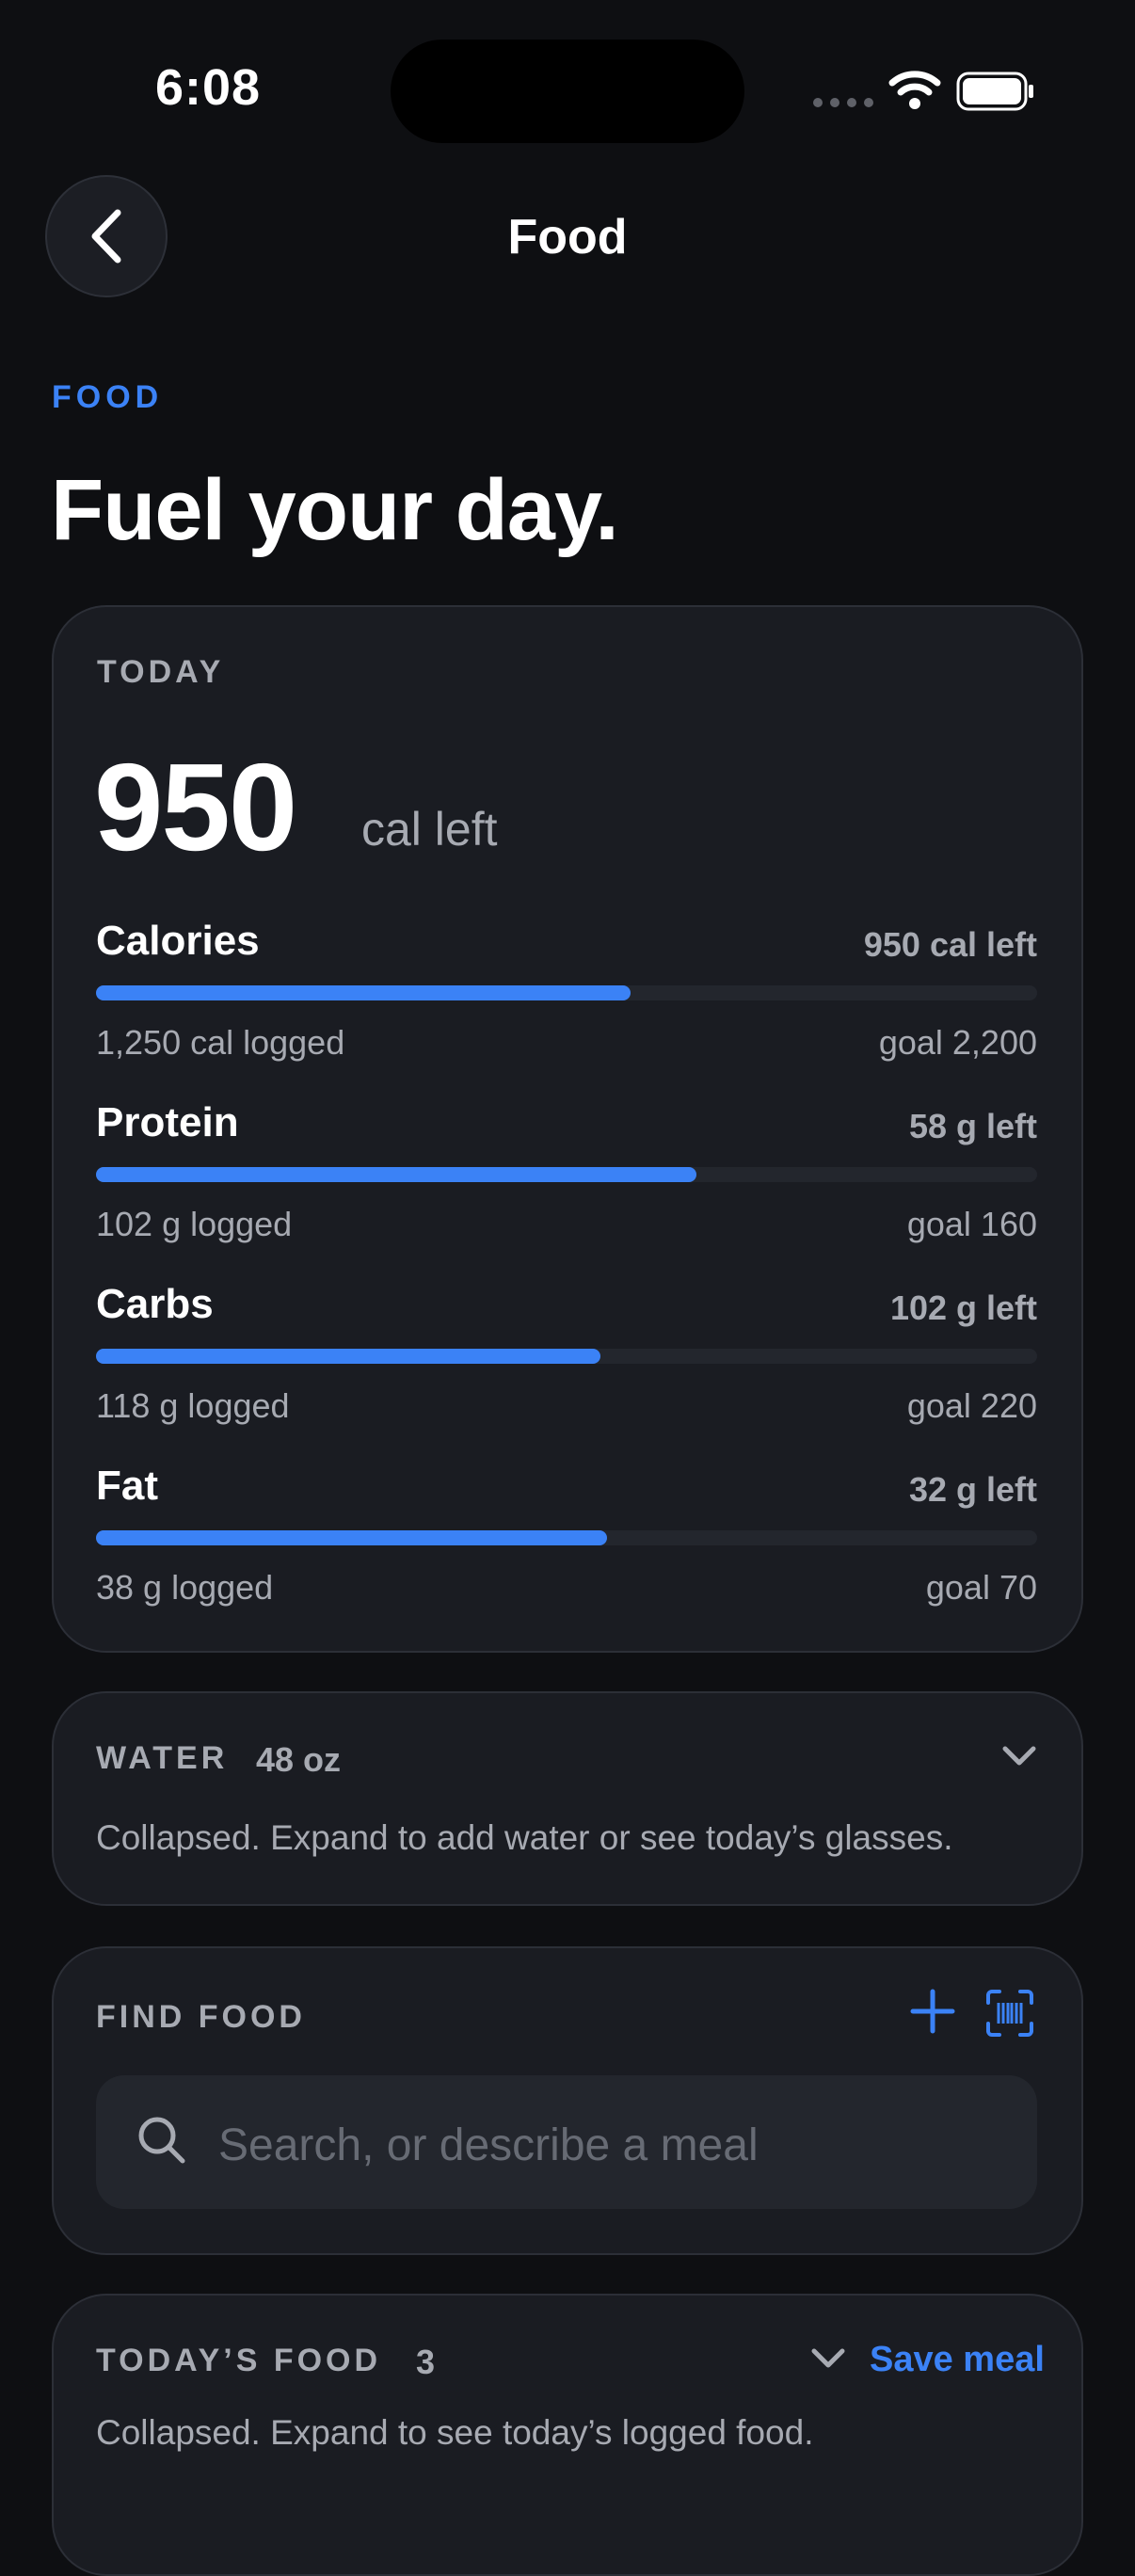 This screenshot has width=1135, height=2576. Describe the element at coordinates (201, 2017) in the screenshot. I see `find-food-label: FIND FOOD` at that location.